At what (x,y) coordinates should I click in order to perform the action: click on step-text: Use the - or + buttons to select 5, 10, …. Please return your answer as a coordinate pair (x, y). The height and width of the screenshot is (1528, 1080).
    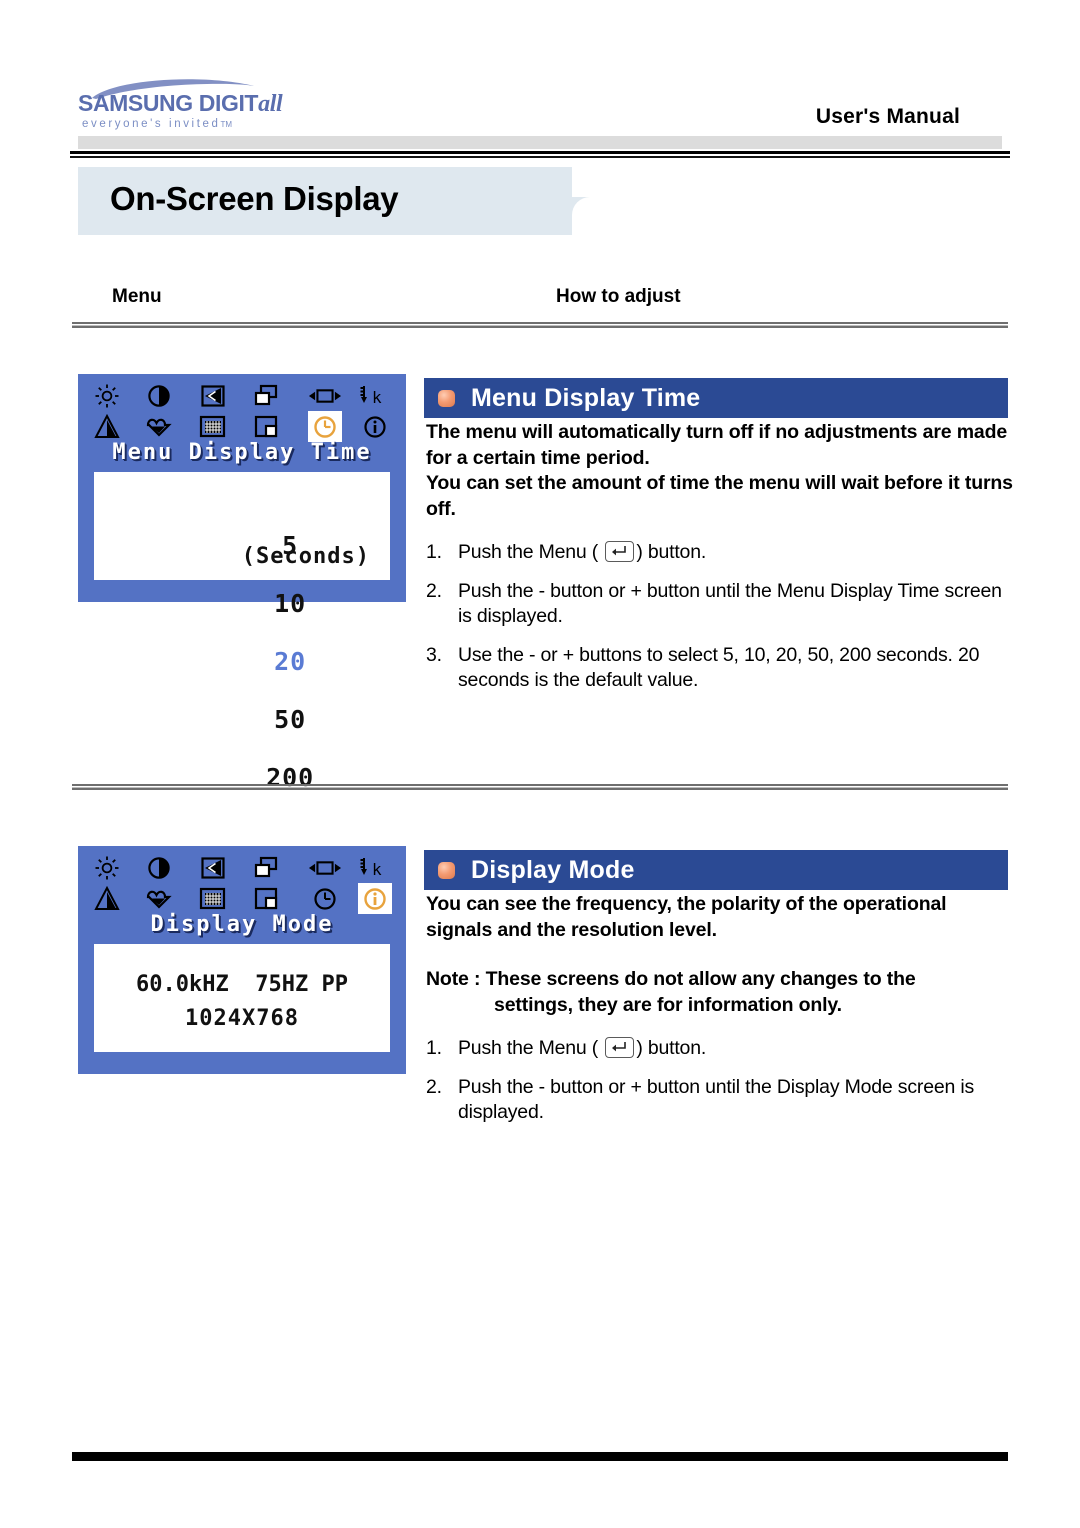
    Looking at the image, I should click on (719, 667).